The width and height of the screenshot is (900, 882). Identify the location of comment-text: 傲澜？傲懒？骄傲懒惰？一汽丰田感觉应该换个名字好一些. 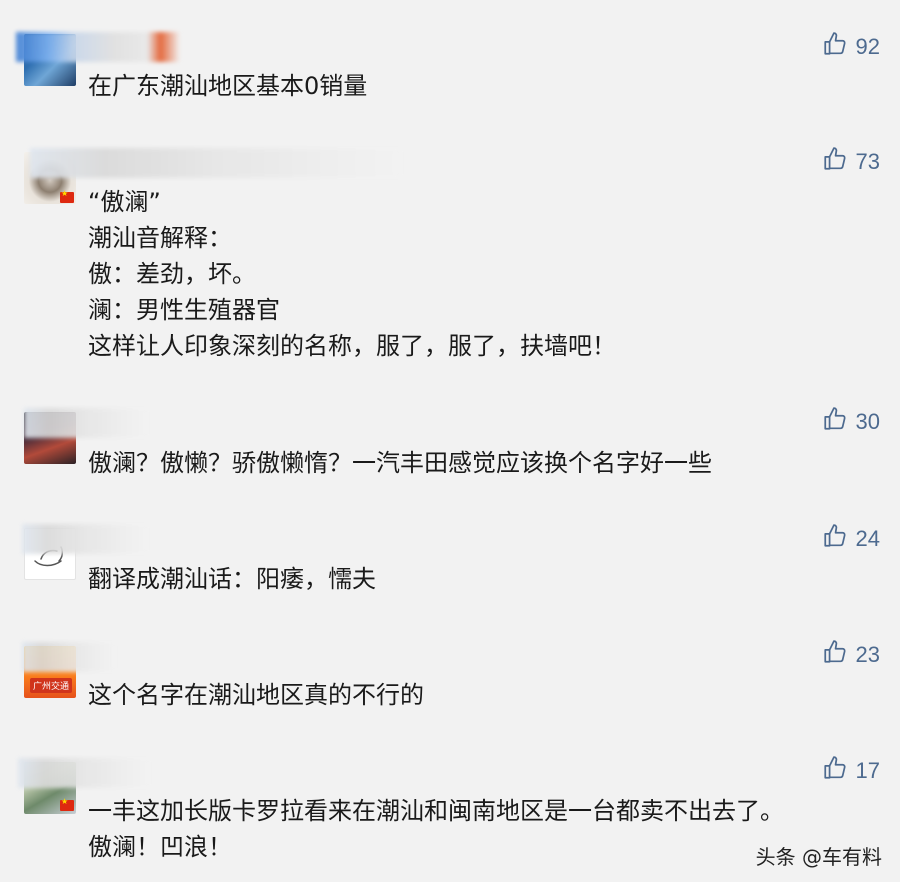
(400, 463).